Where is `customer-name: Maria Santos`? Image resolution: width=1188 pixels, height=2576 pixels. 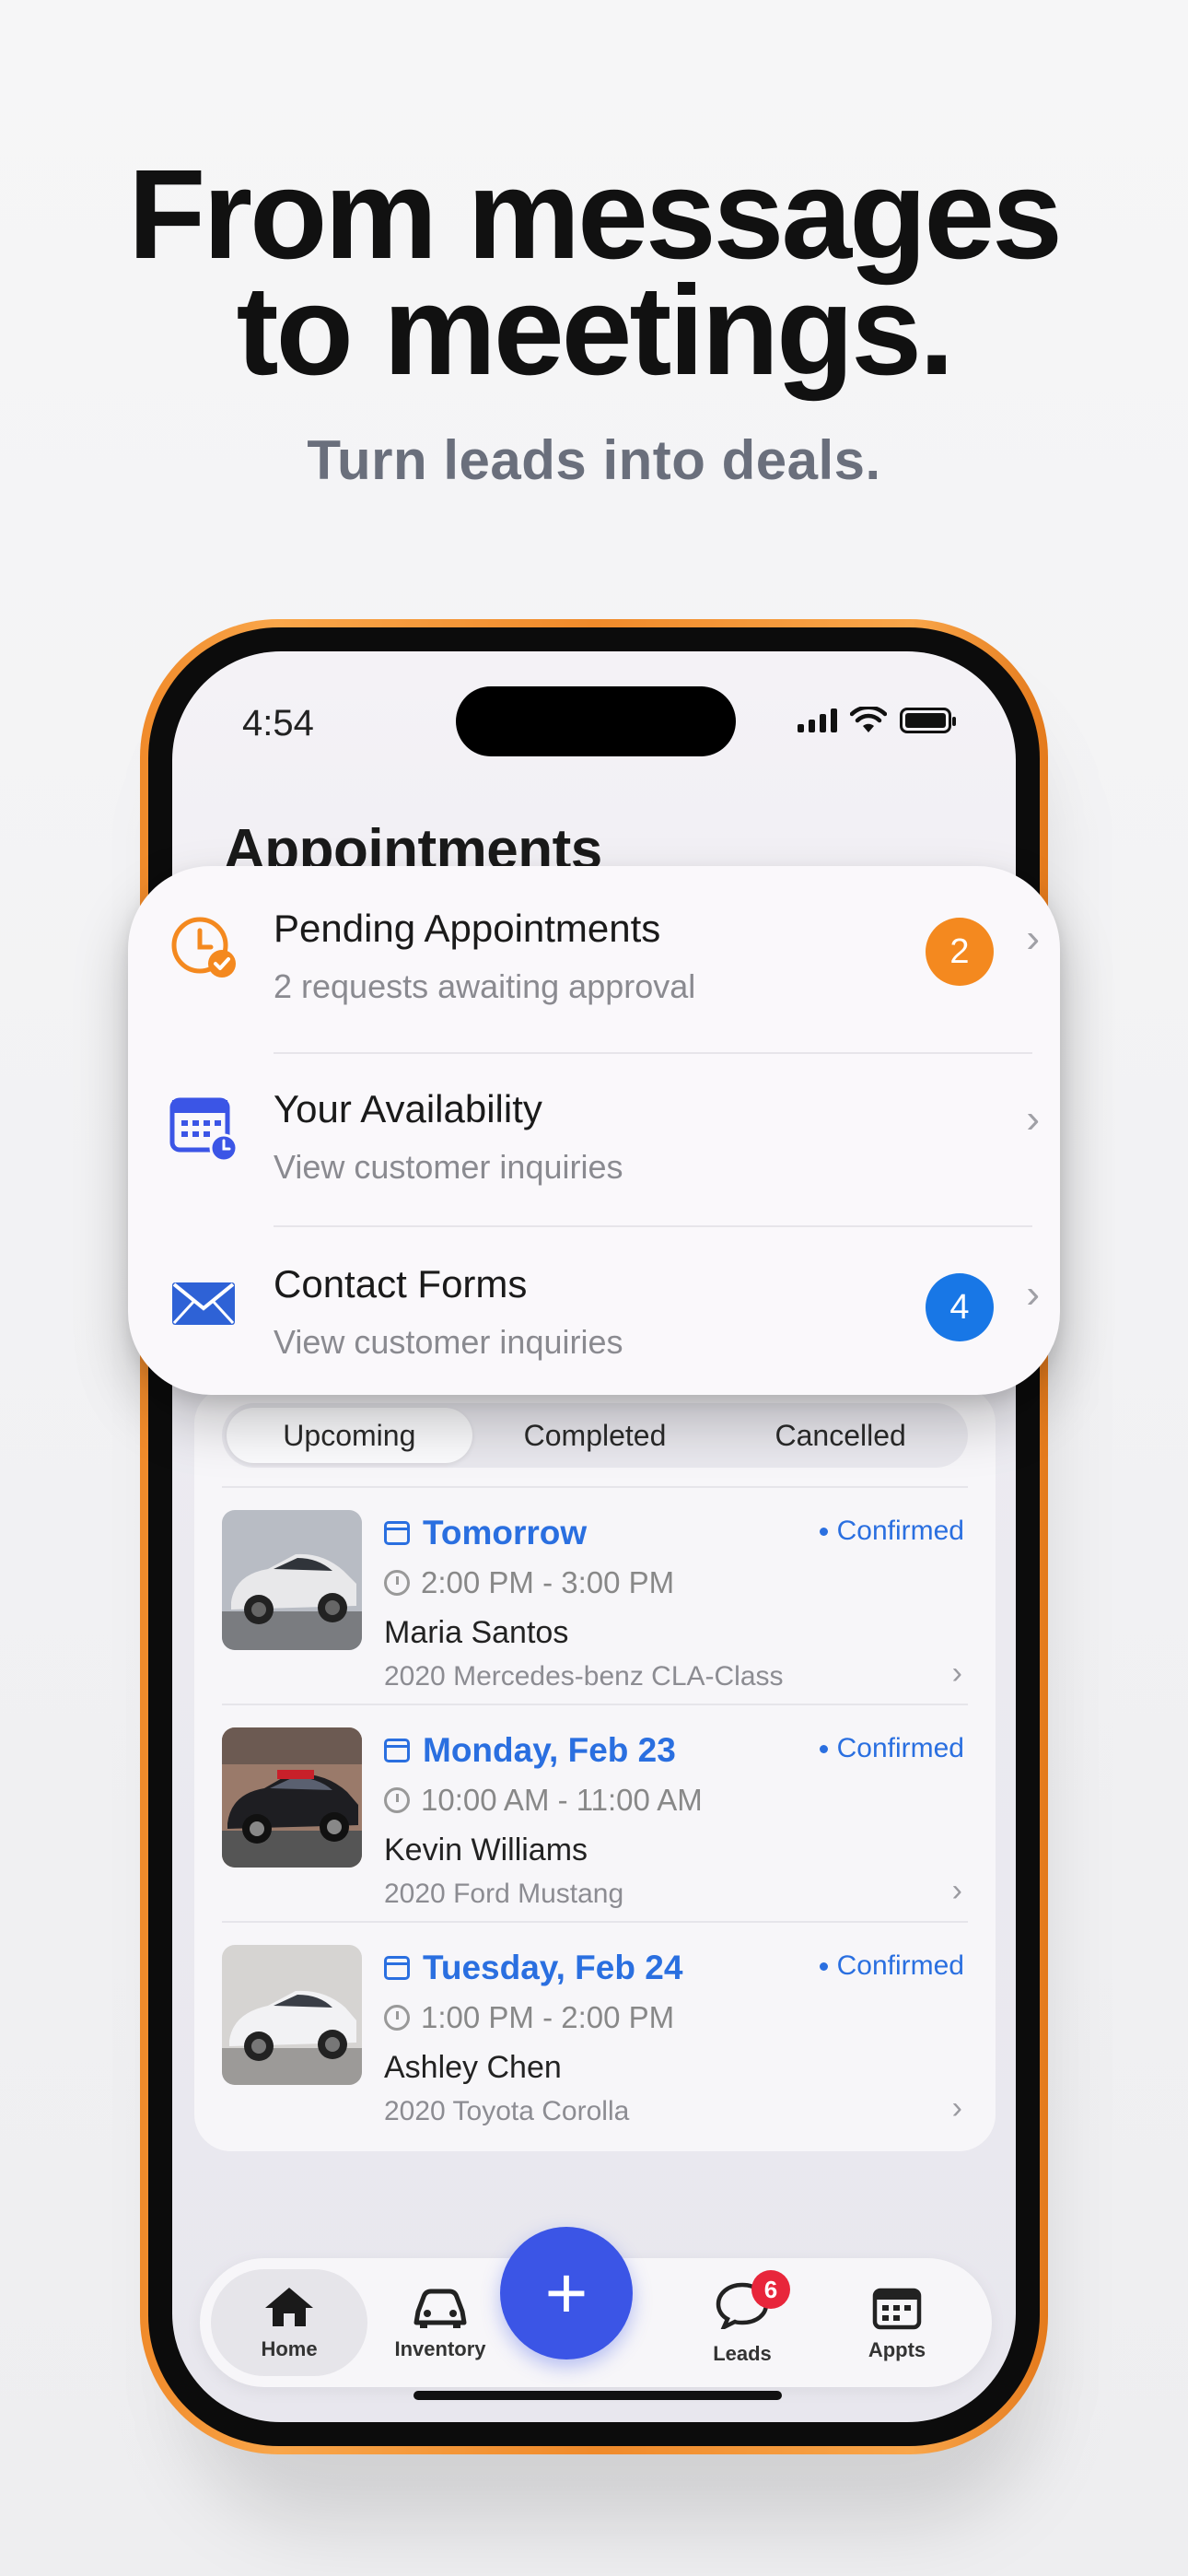
customer-name: Maria Santos is located at coordinates (476, 1632).